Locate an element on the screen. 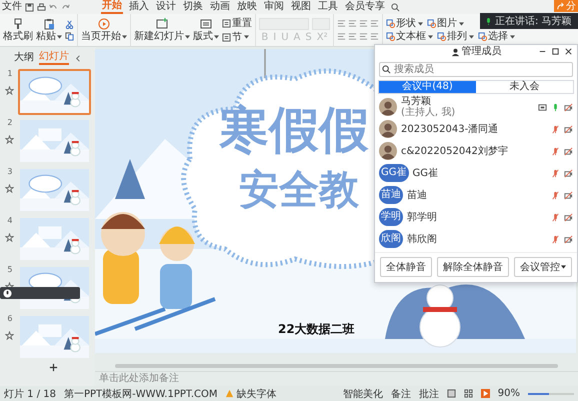 This screenshot has width=578, height=401. avatar: GG崔 is located at coordinates (393, 173).